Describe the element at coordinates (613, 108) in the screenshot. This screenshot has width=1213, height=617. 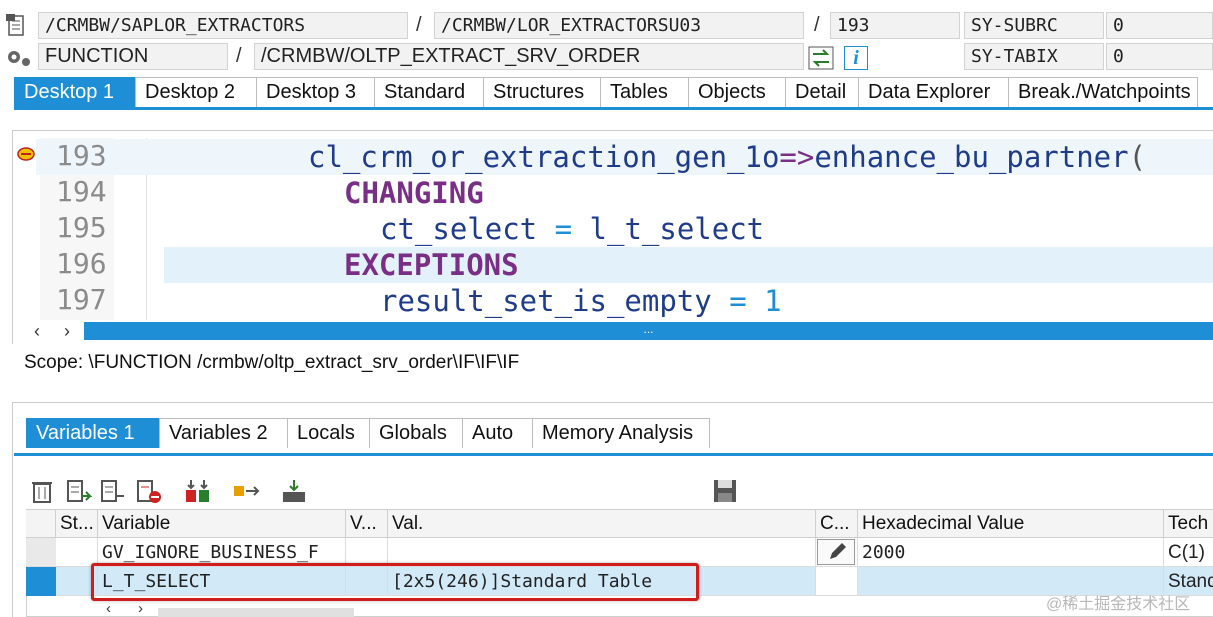
I see `tab-underline` at that location.